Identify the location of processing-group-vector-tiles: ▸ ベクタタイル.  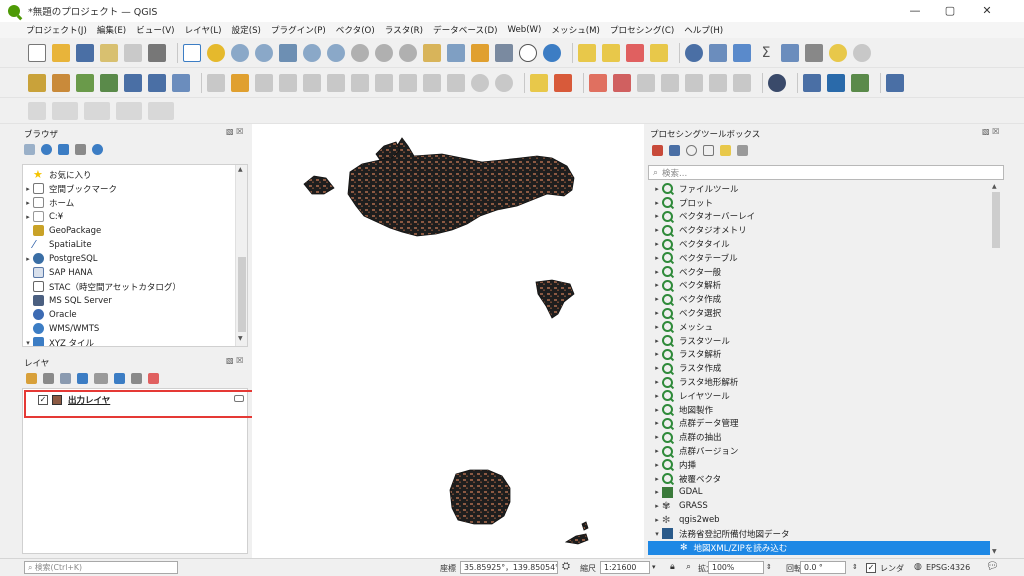
(691, 244).